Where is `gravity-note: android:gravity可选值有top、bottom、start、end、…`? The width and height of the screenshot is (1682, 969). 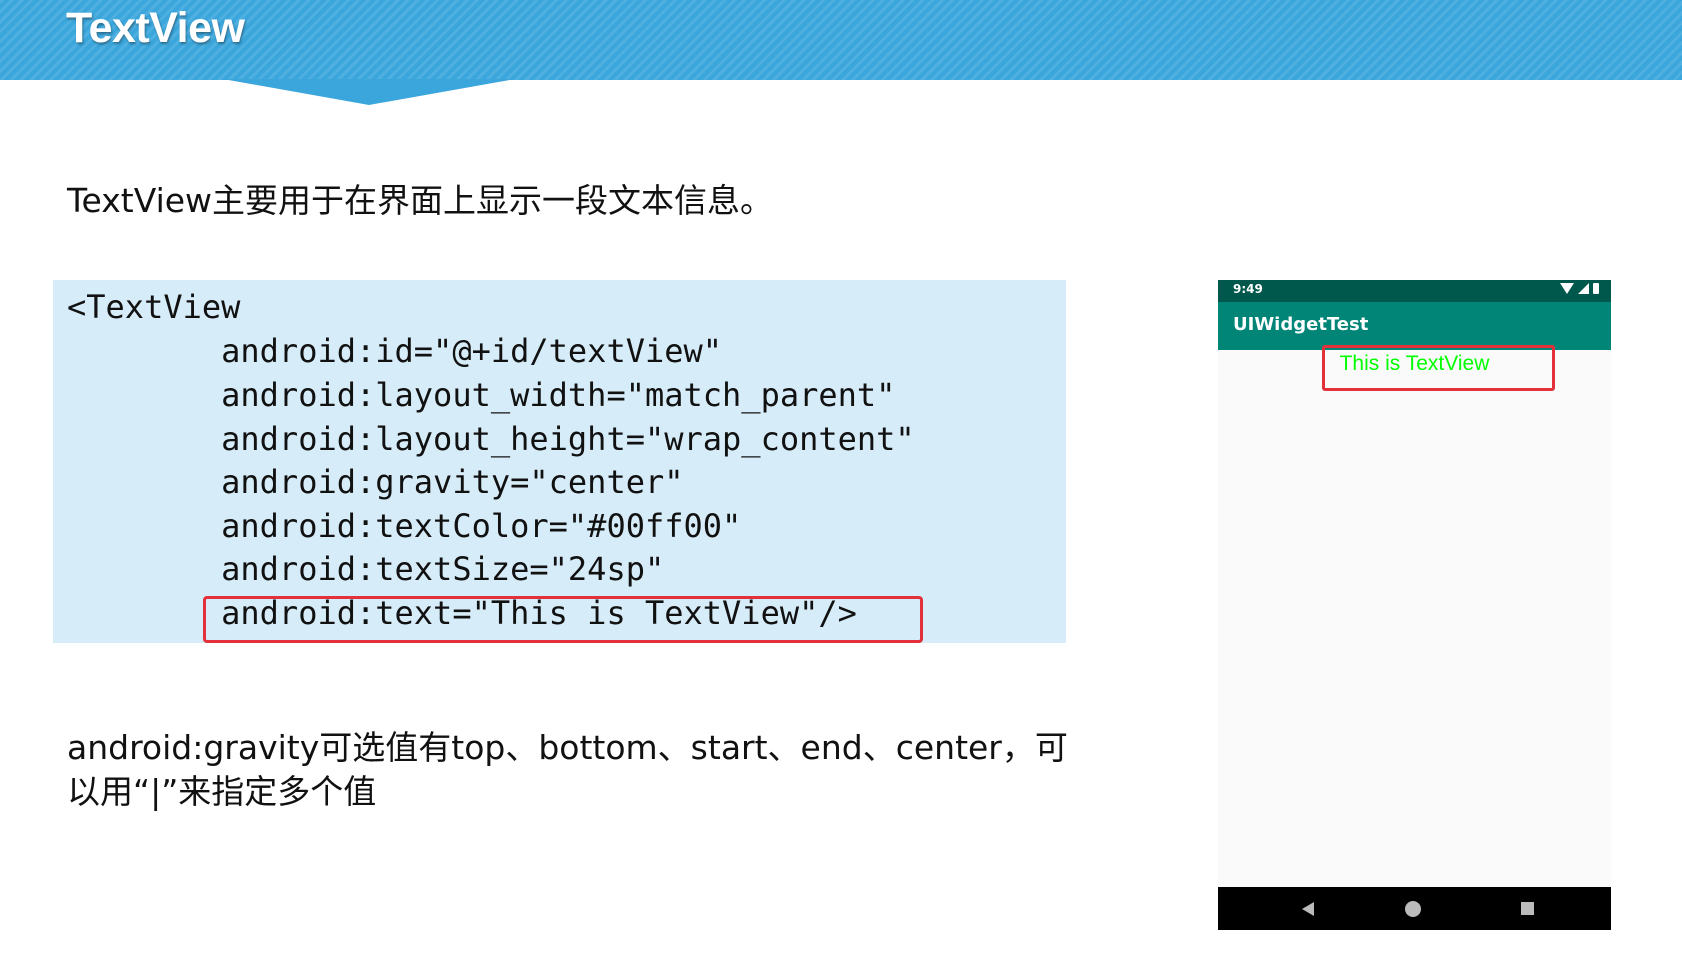 gravity-note: android:gravity可选值有top、bottom、start、end、… is located at coordinates (567, 770).